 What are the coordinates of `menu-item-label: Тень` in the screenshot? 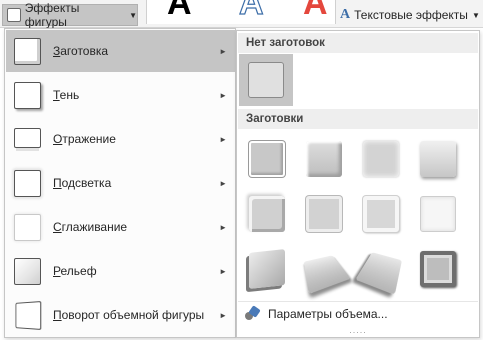 It's located at (66, 95).